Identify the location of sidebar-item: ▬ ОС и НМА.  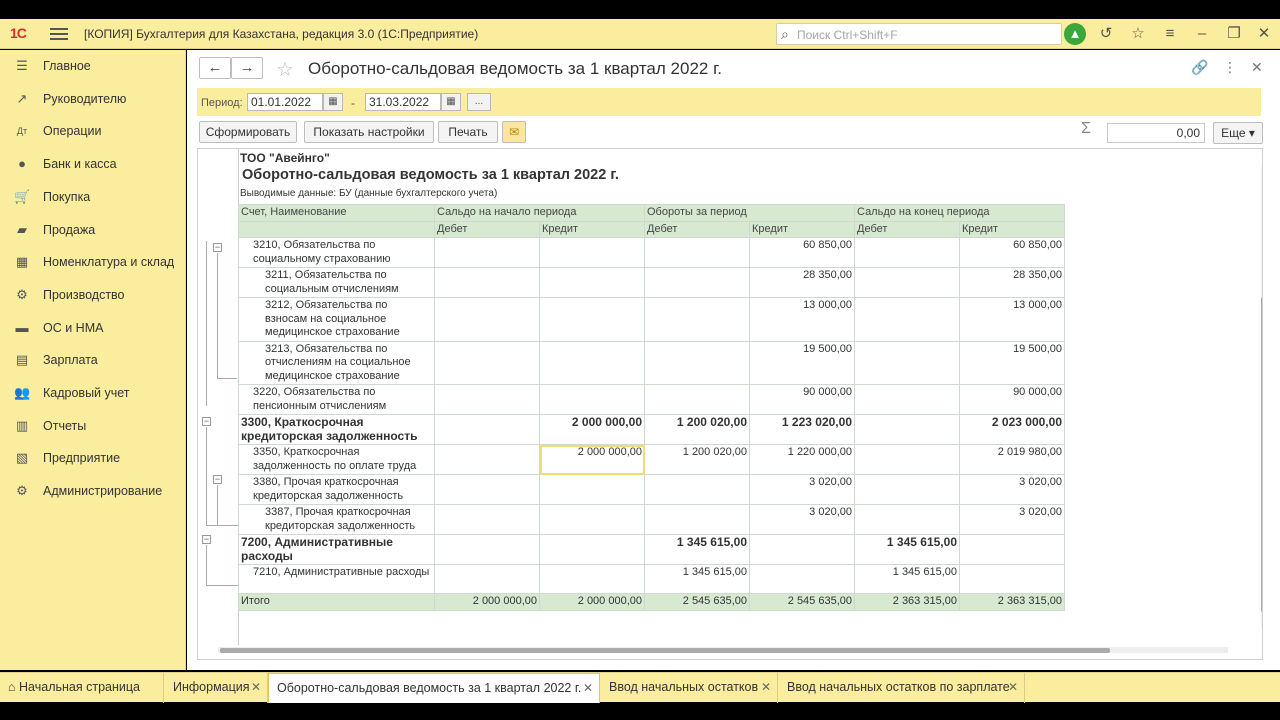
(93, 328).